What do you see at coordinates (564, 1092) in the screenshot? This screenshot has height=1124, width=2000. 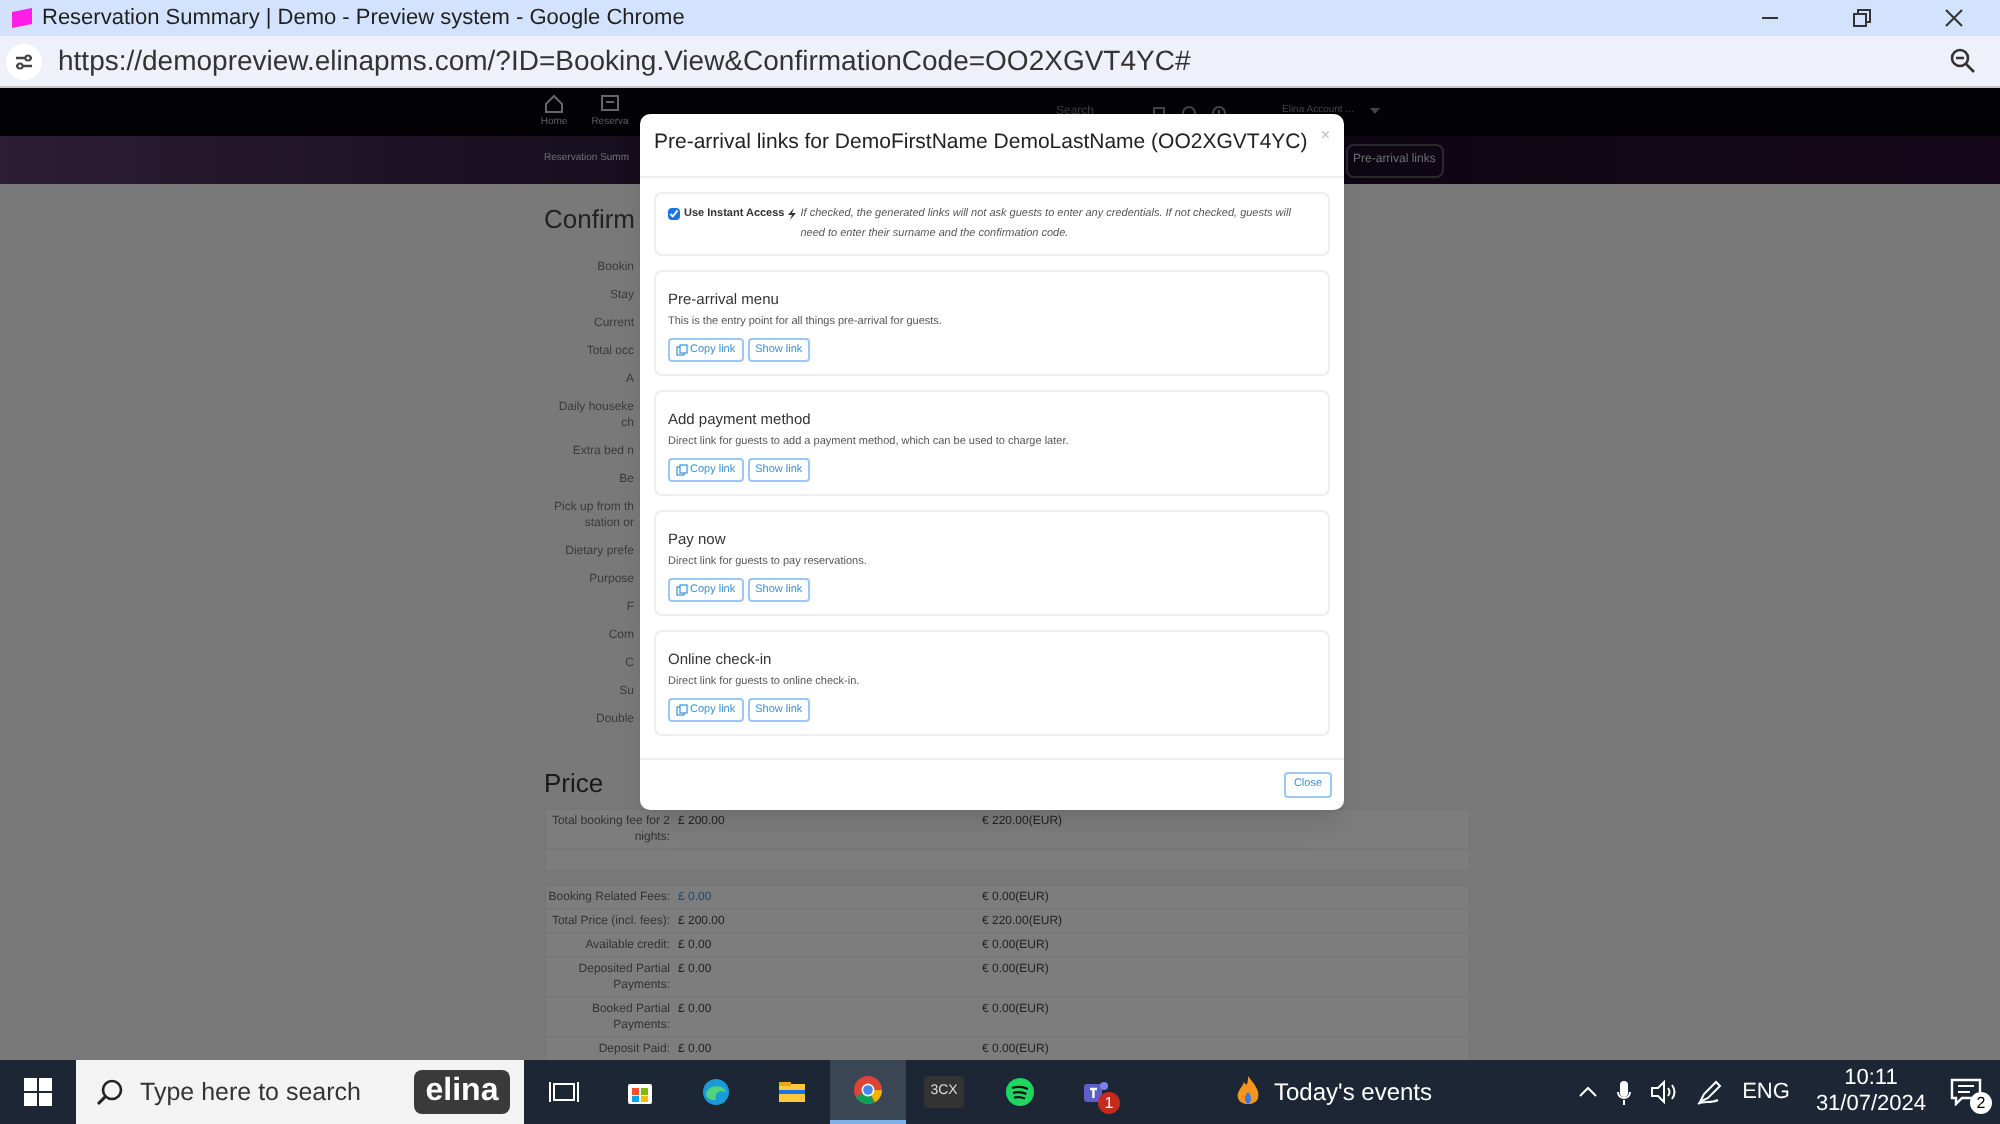 I see `taskview-icon` at bounding box center [564, 1092].